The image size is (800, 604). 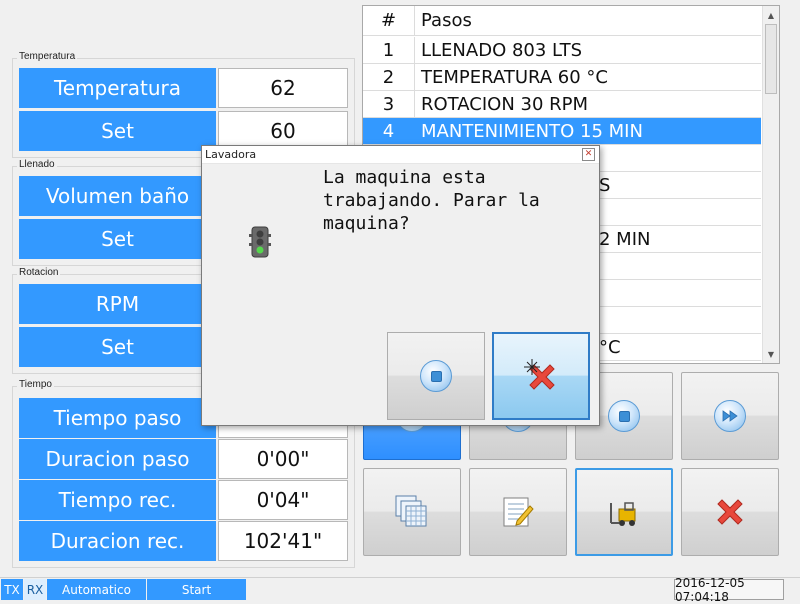 I want to click on copy-program-button, so click(x=412, y=512).